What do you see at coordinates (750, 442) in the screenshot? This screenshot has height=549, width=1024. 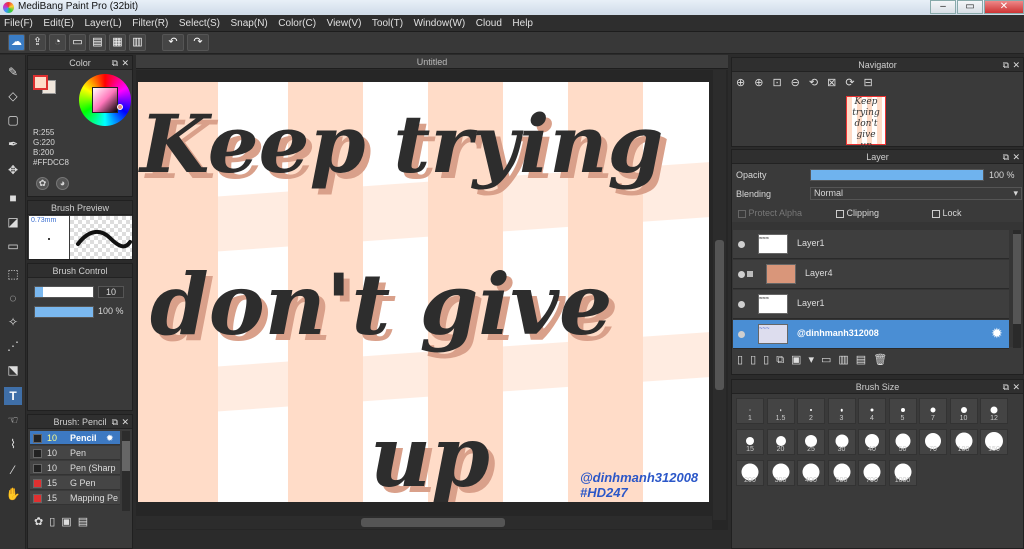 I see `brush-size-option: 15` at bounding box center [750, 442].